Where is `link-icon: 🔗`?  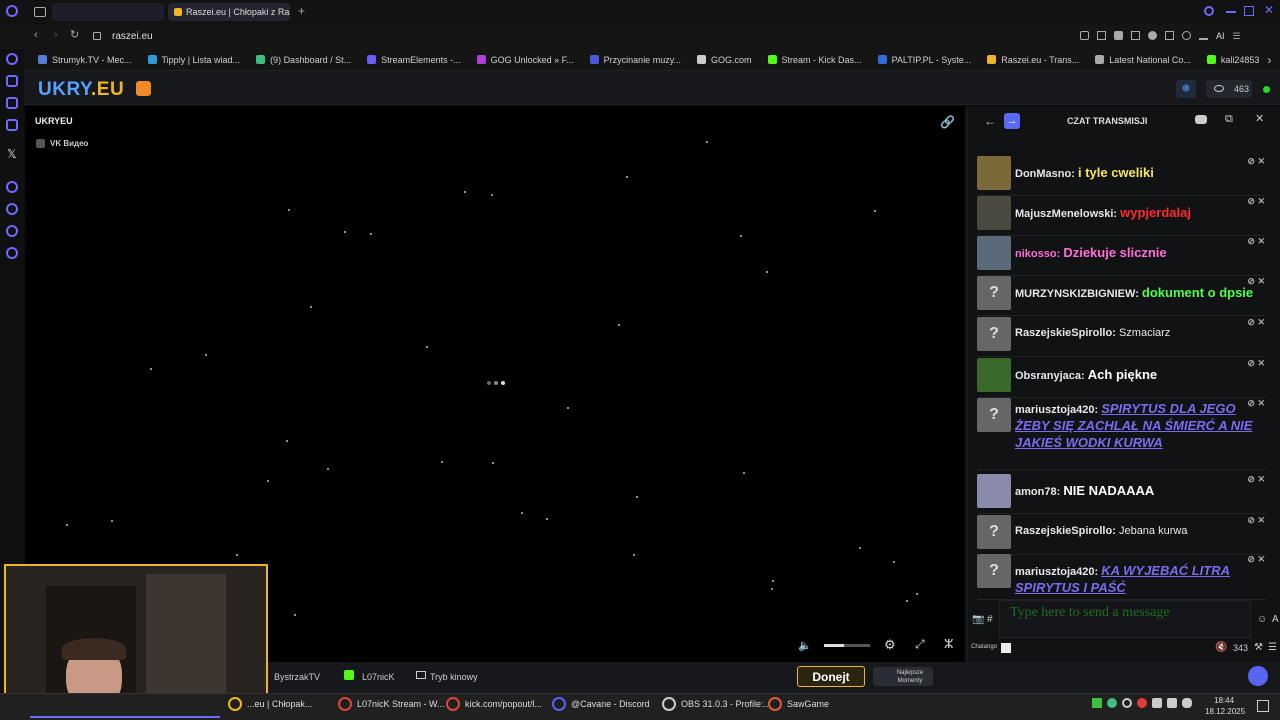 link-icon: 🔗 is located at coordinates (947, 122).